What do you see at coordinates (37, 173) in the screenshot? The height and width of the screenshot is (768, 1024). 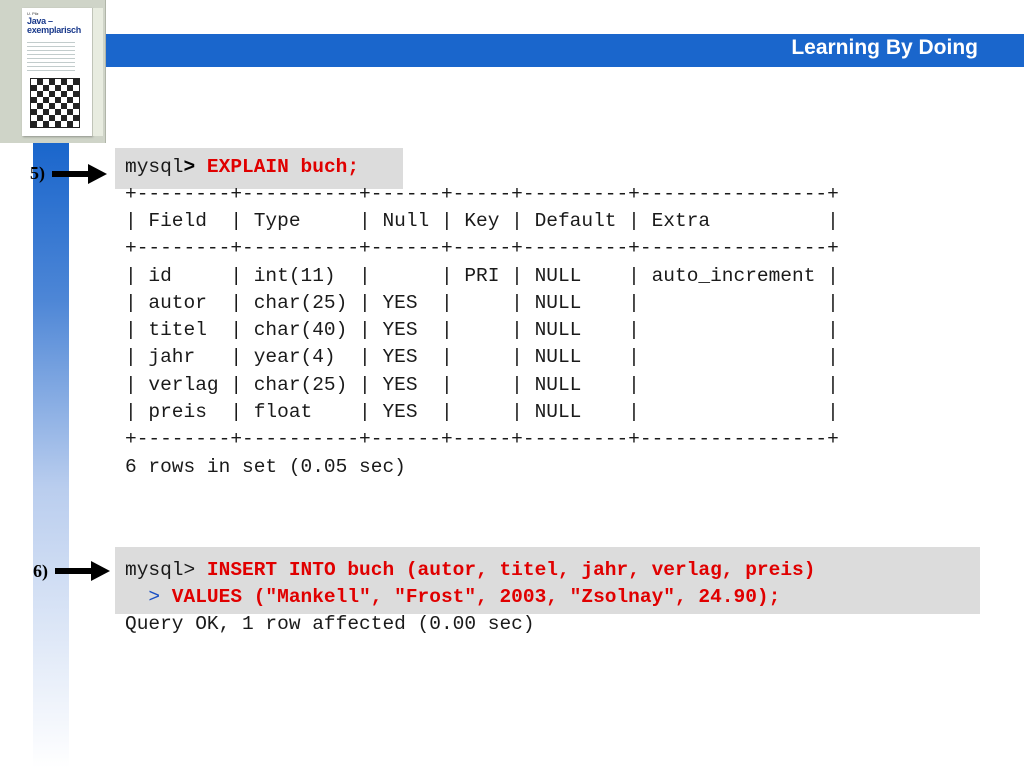 I see `step-label-5: 5)` at bounding box center [37, 173].